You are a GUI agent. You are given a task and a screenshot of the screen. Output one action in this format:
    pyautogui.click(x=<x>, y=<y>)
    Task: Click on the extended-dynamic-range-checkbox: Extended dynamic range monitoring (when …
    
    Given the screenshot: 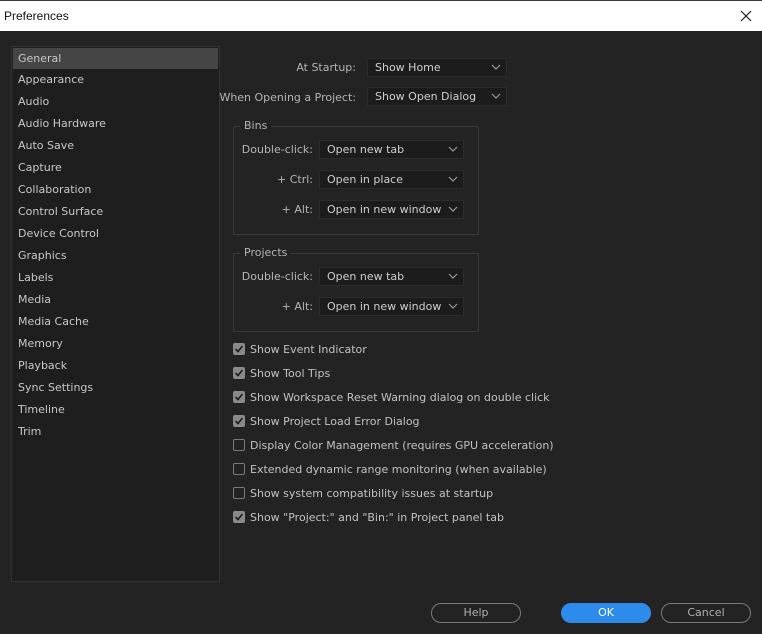 What is the action you would take?
    pyautogui.click(x=390, y=469)
    